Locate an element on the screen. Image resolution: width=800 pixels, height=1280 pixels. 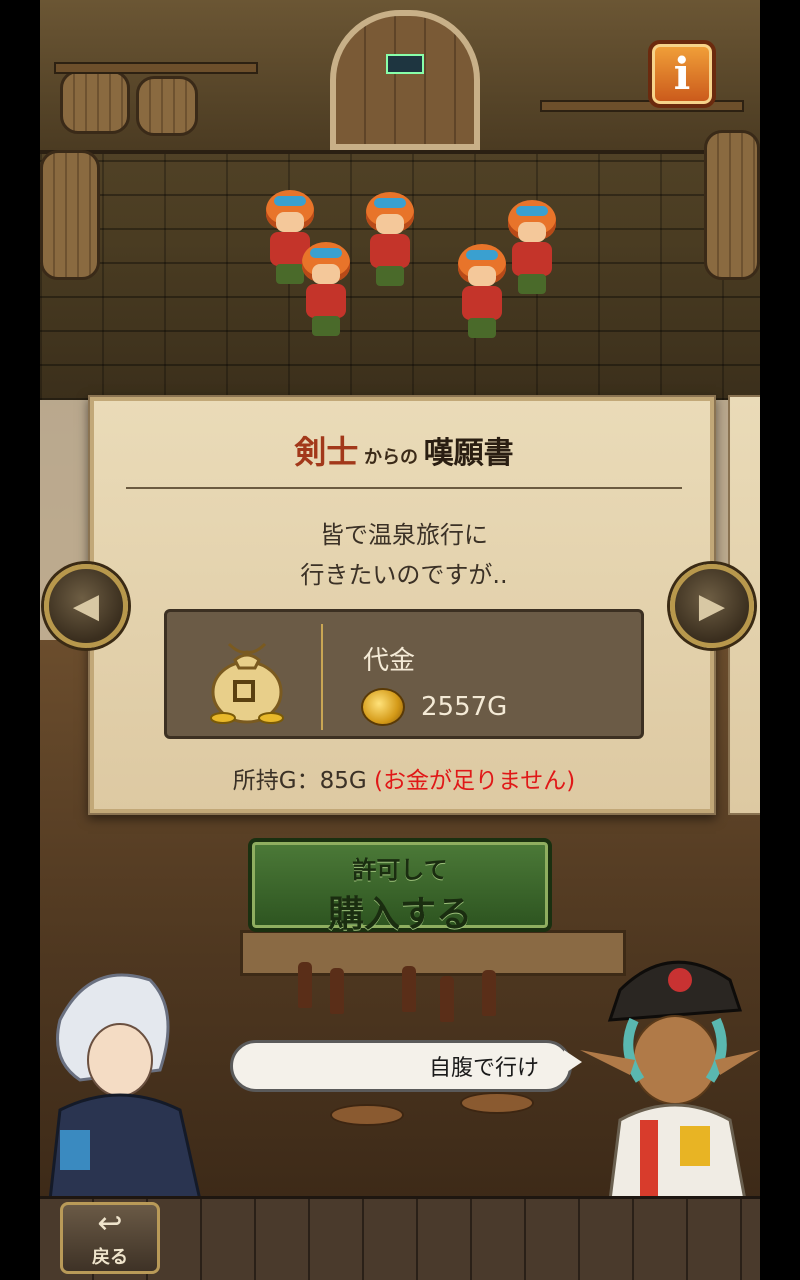
next-letter-button: ▶ is located at coordinates (712, 606).